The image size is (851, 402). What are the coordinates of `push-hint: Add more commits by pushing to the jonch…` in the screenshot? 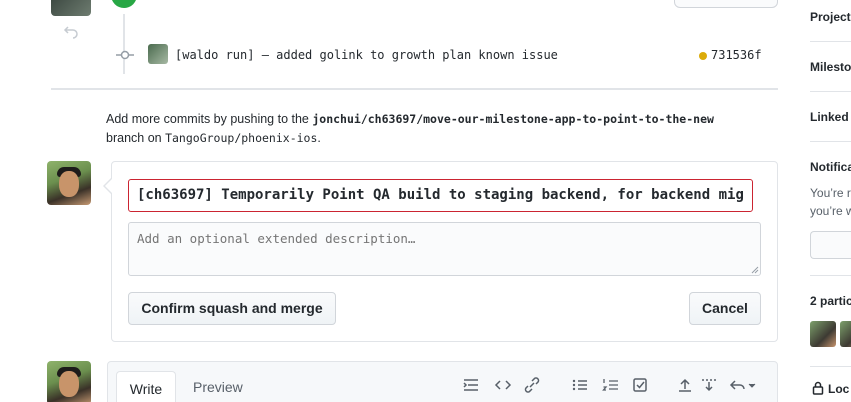 It's located at (436, 129).